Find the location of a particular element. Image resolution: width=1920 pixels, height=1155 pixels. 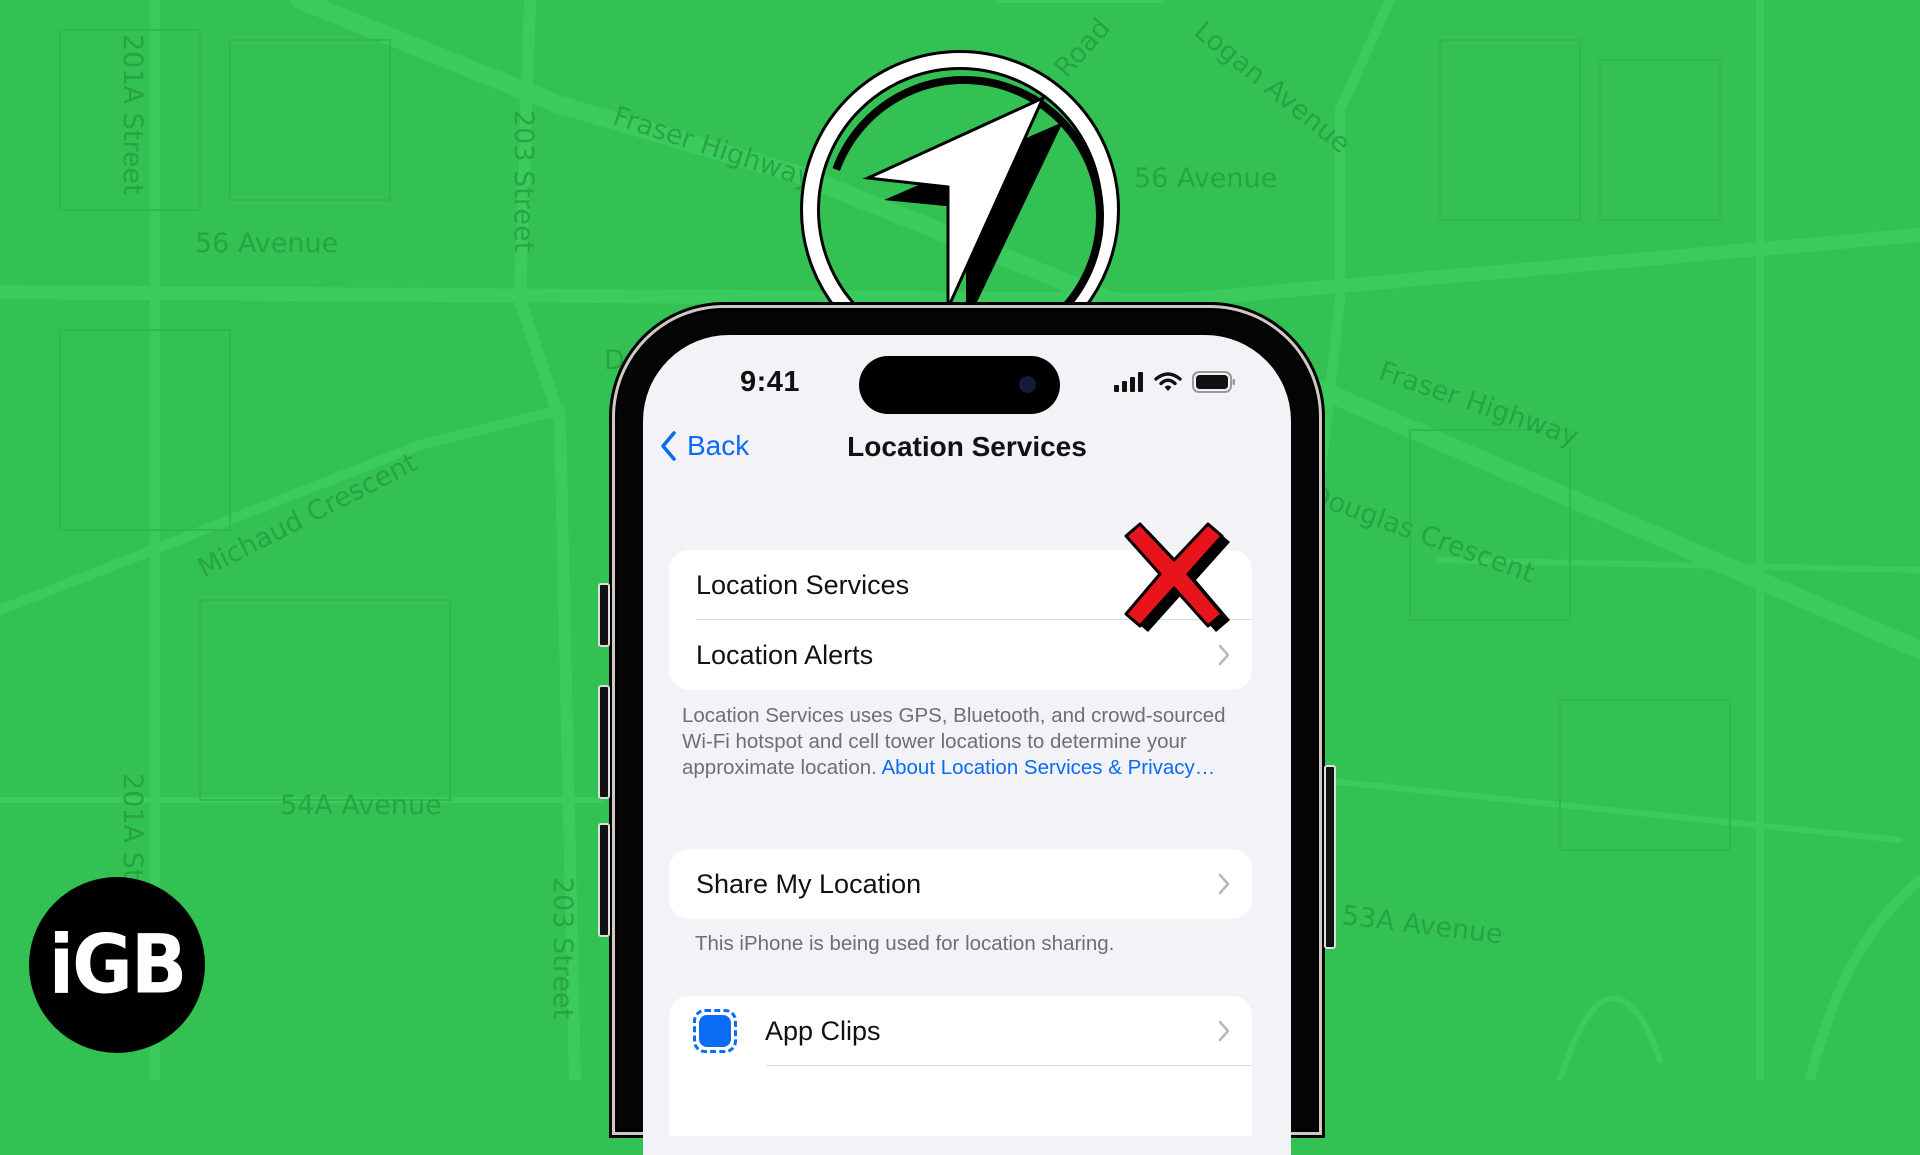

row-label: Location Services is located at coordinates (803, 584).